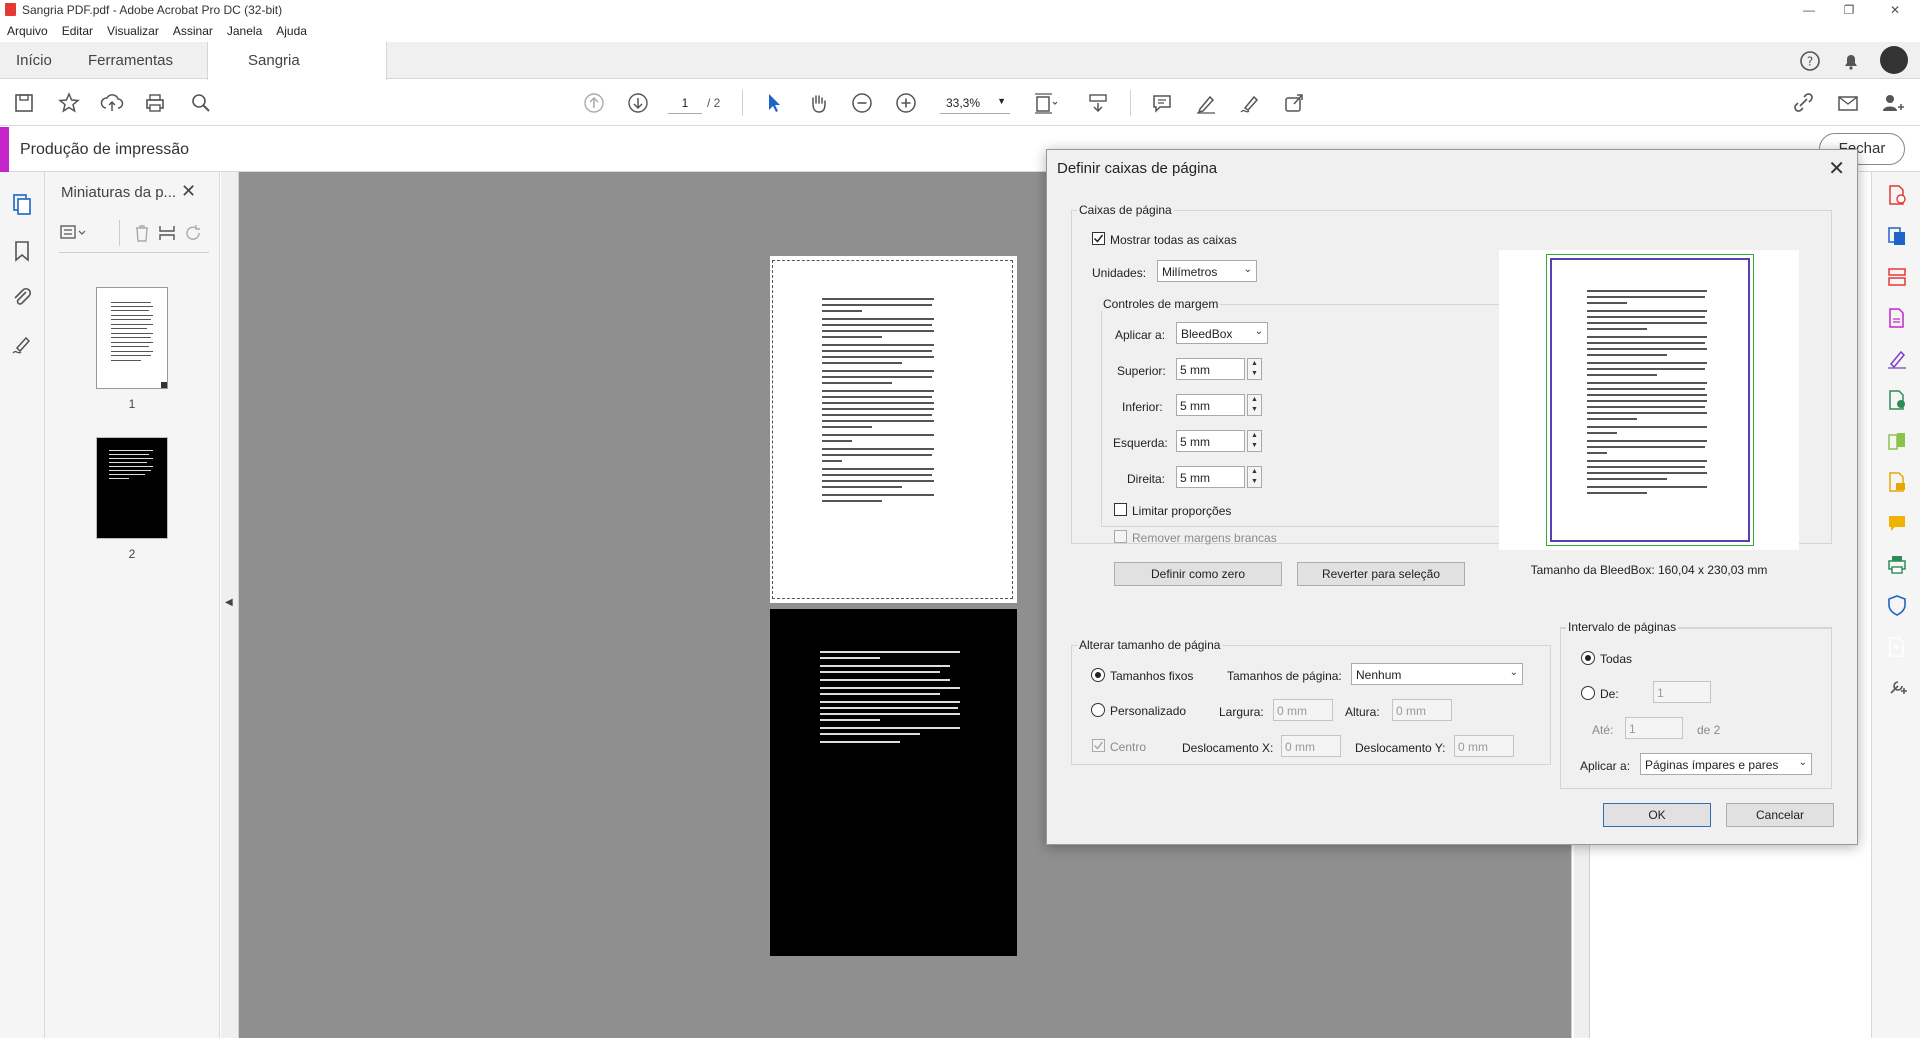 The width and height of the screenshot is (1920, 1038). I want to click on right-margin-stepper: ▲ ▼, so click(1254, 477).